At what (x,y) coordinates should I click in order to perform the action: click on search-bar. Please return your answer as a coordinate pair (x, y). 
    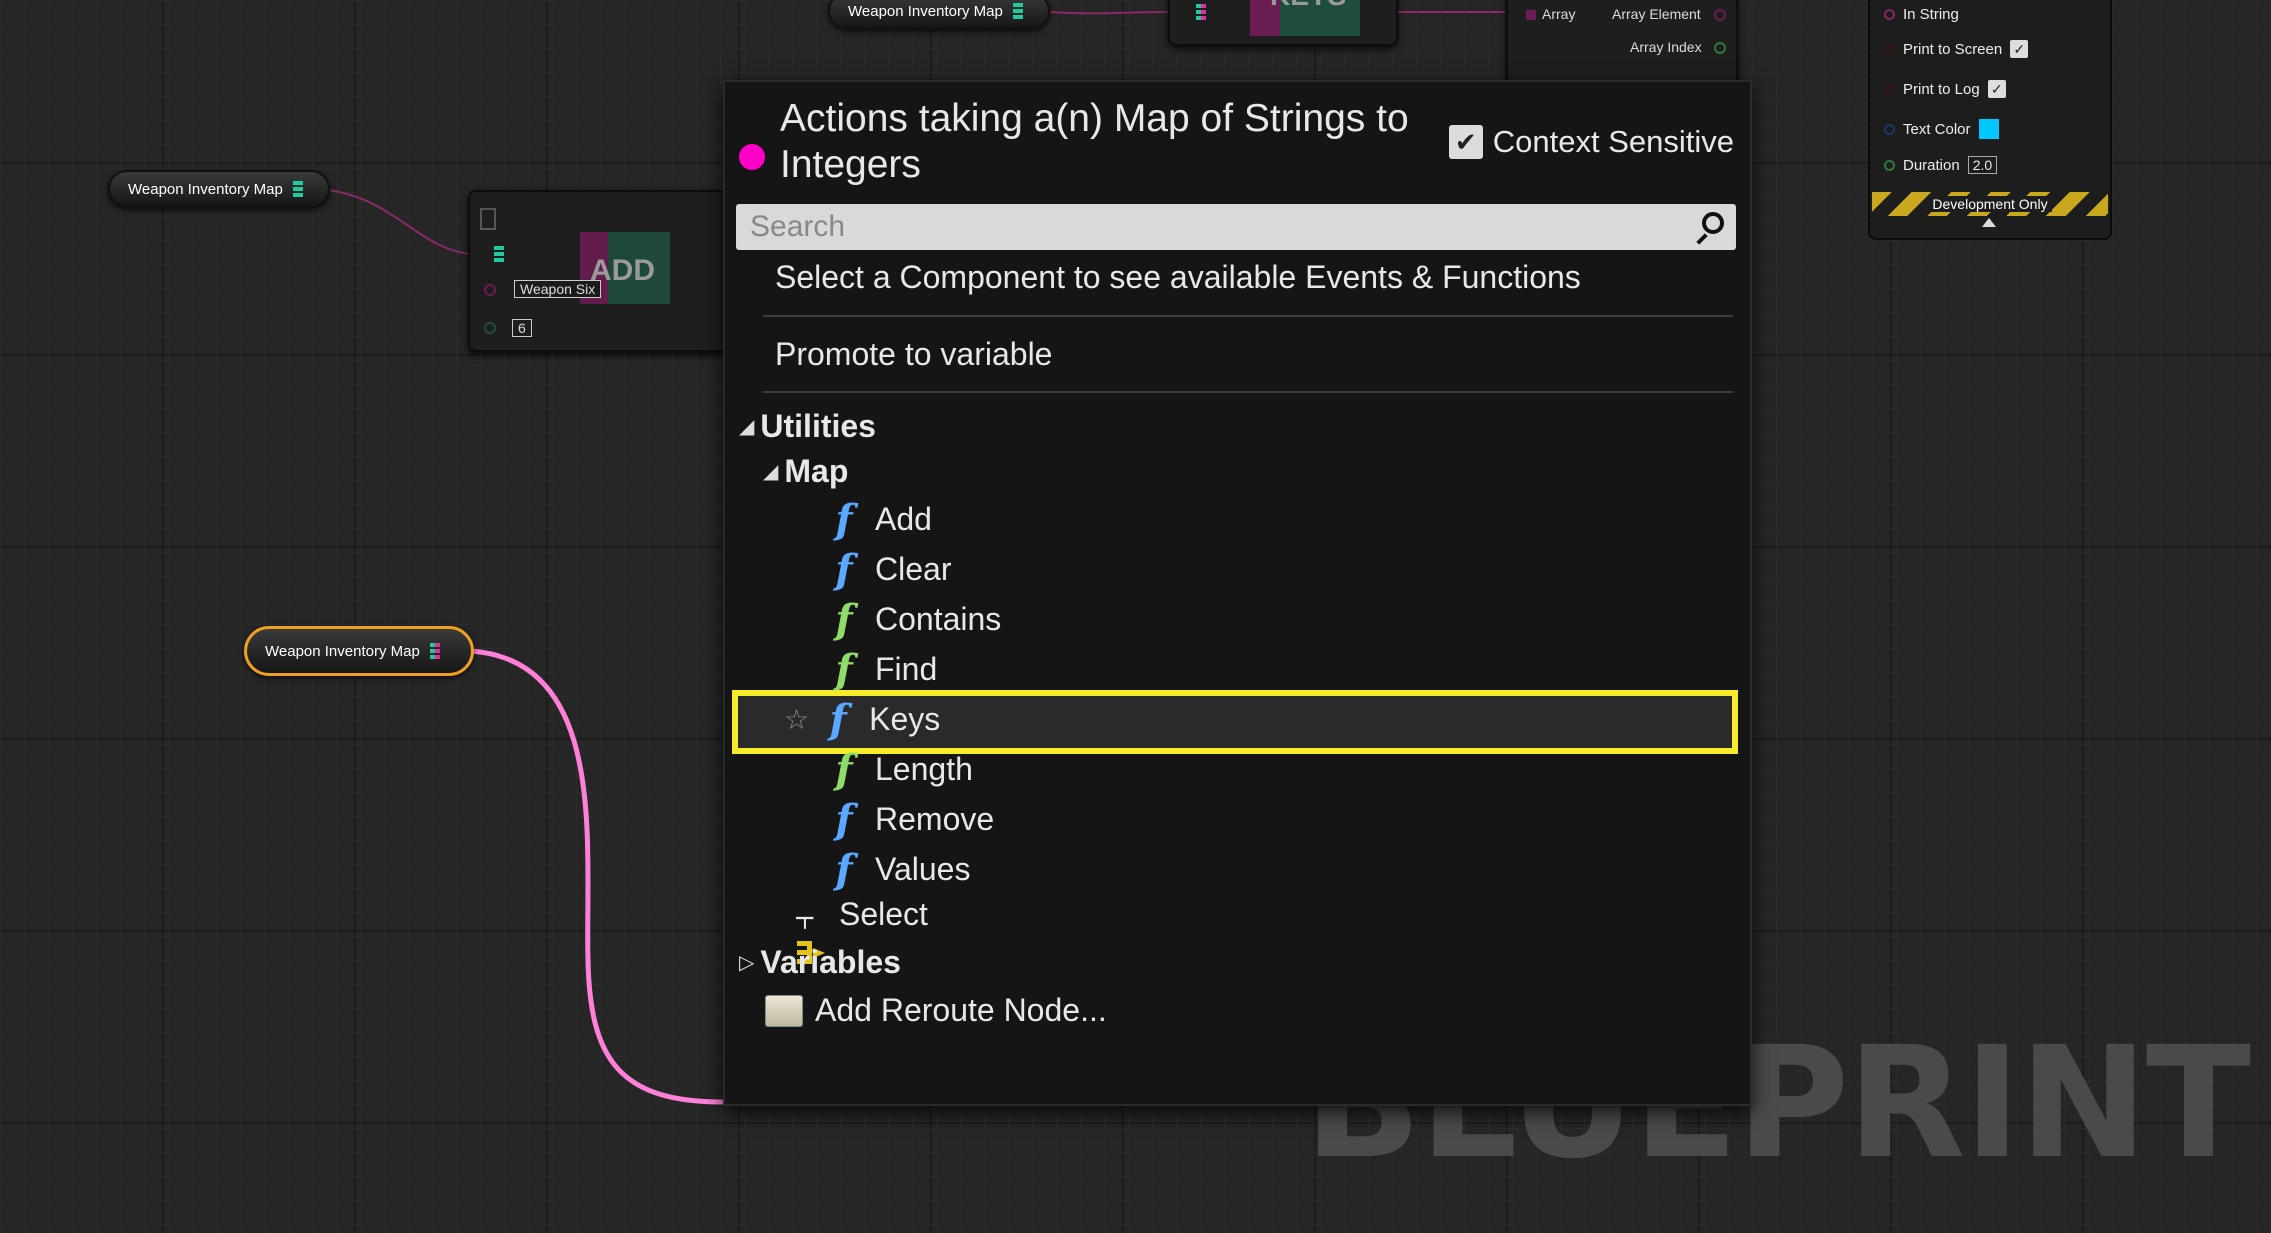
    Looking at the image, I should click on (1236, 227).